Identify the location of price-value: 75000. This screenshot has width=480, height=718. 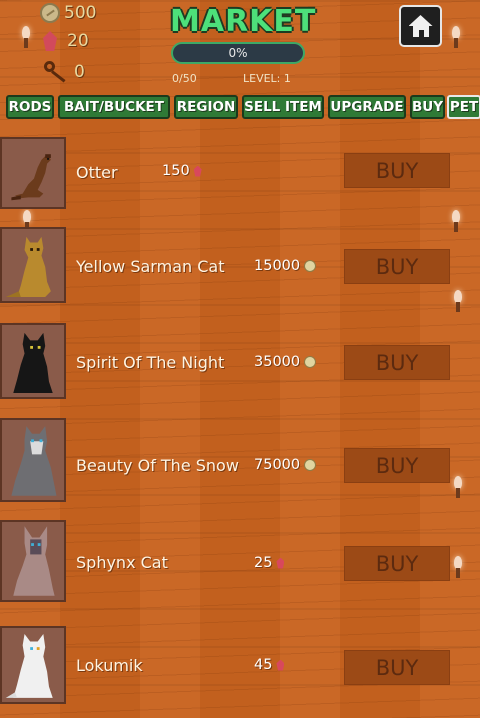
(277, 465).